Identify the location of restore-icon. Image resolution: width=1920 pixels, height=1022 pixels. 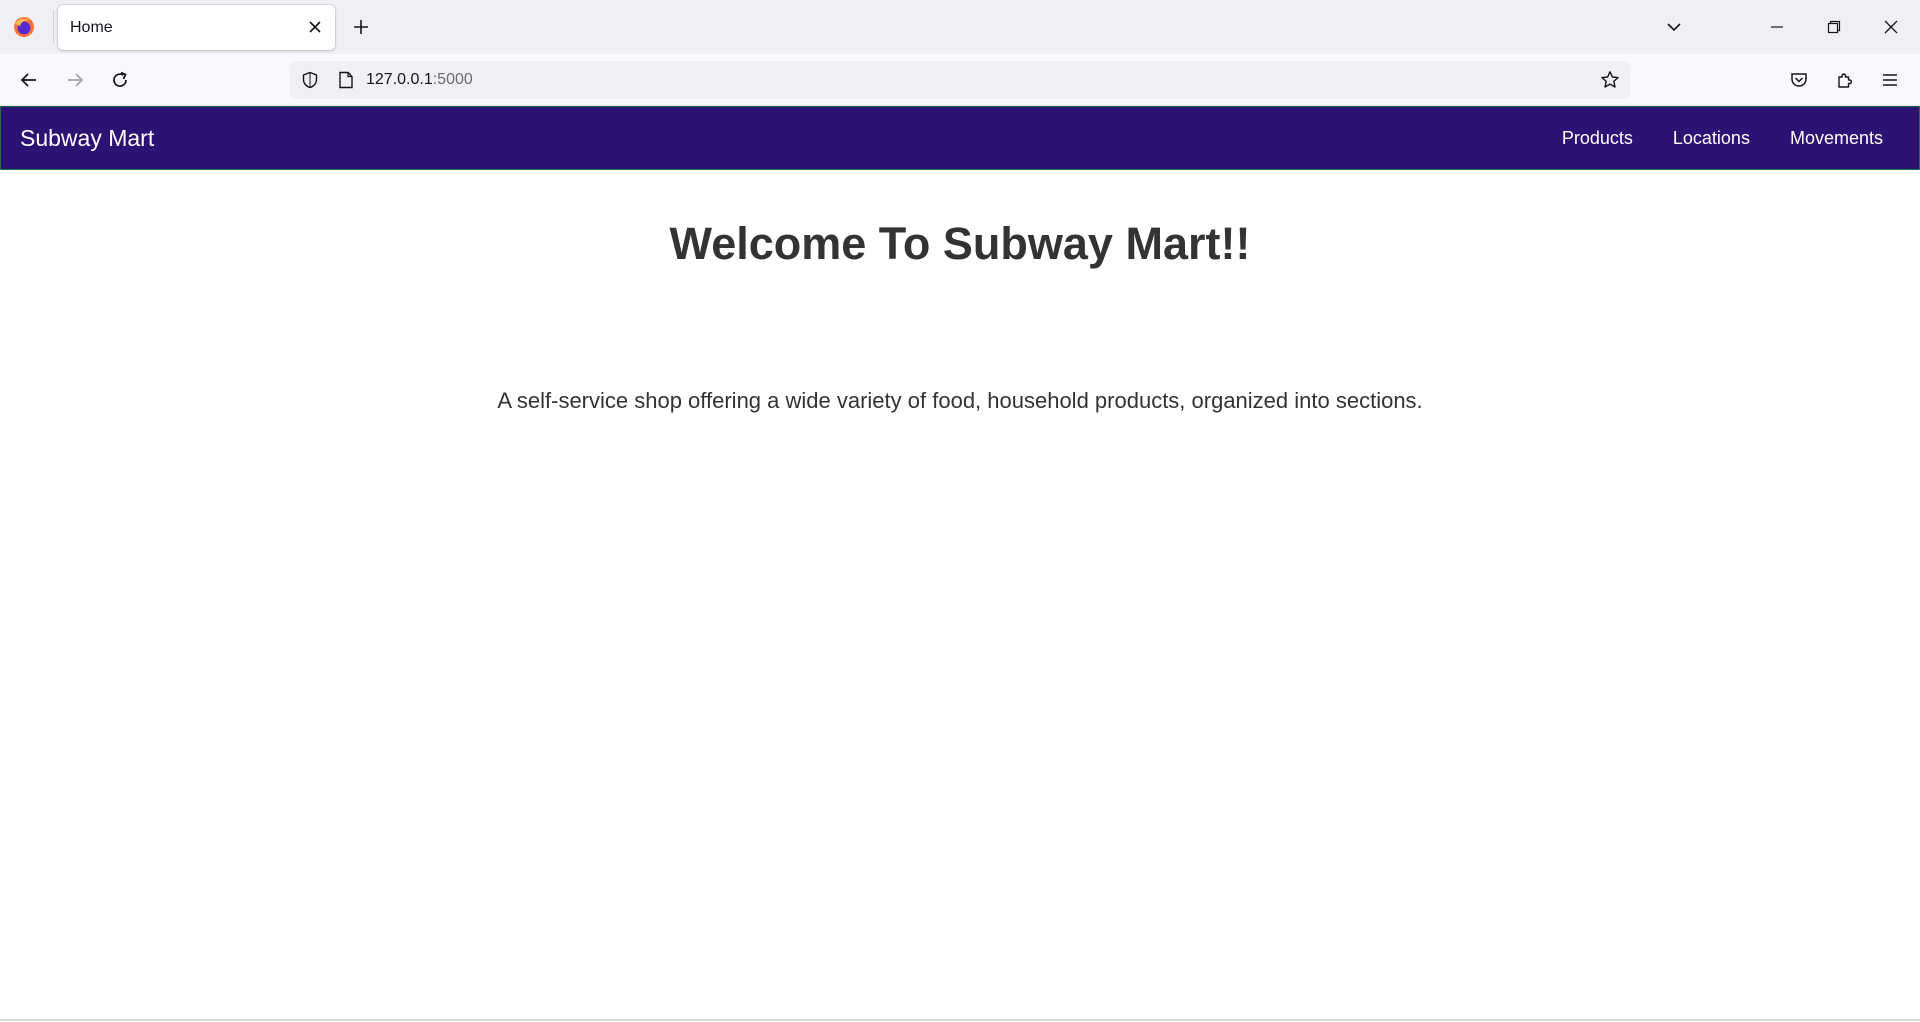
(1834, 27).